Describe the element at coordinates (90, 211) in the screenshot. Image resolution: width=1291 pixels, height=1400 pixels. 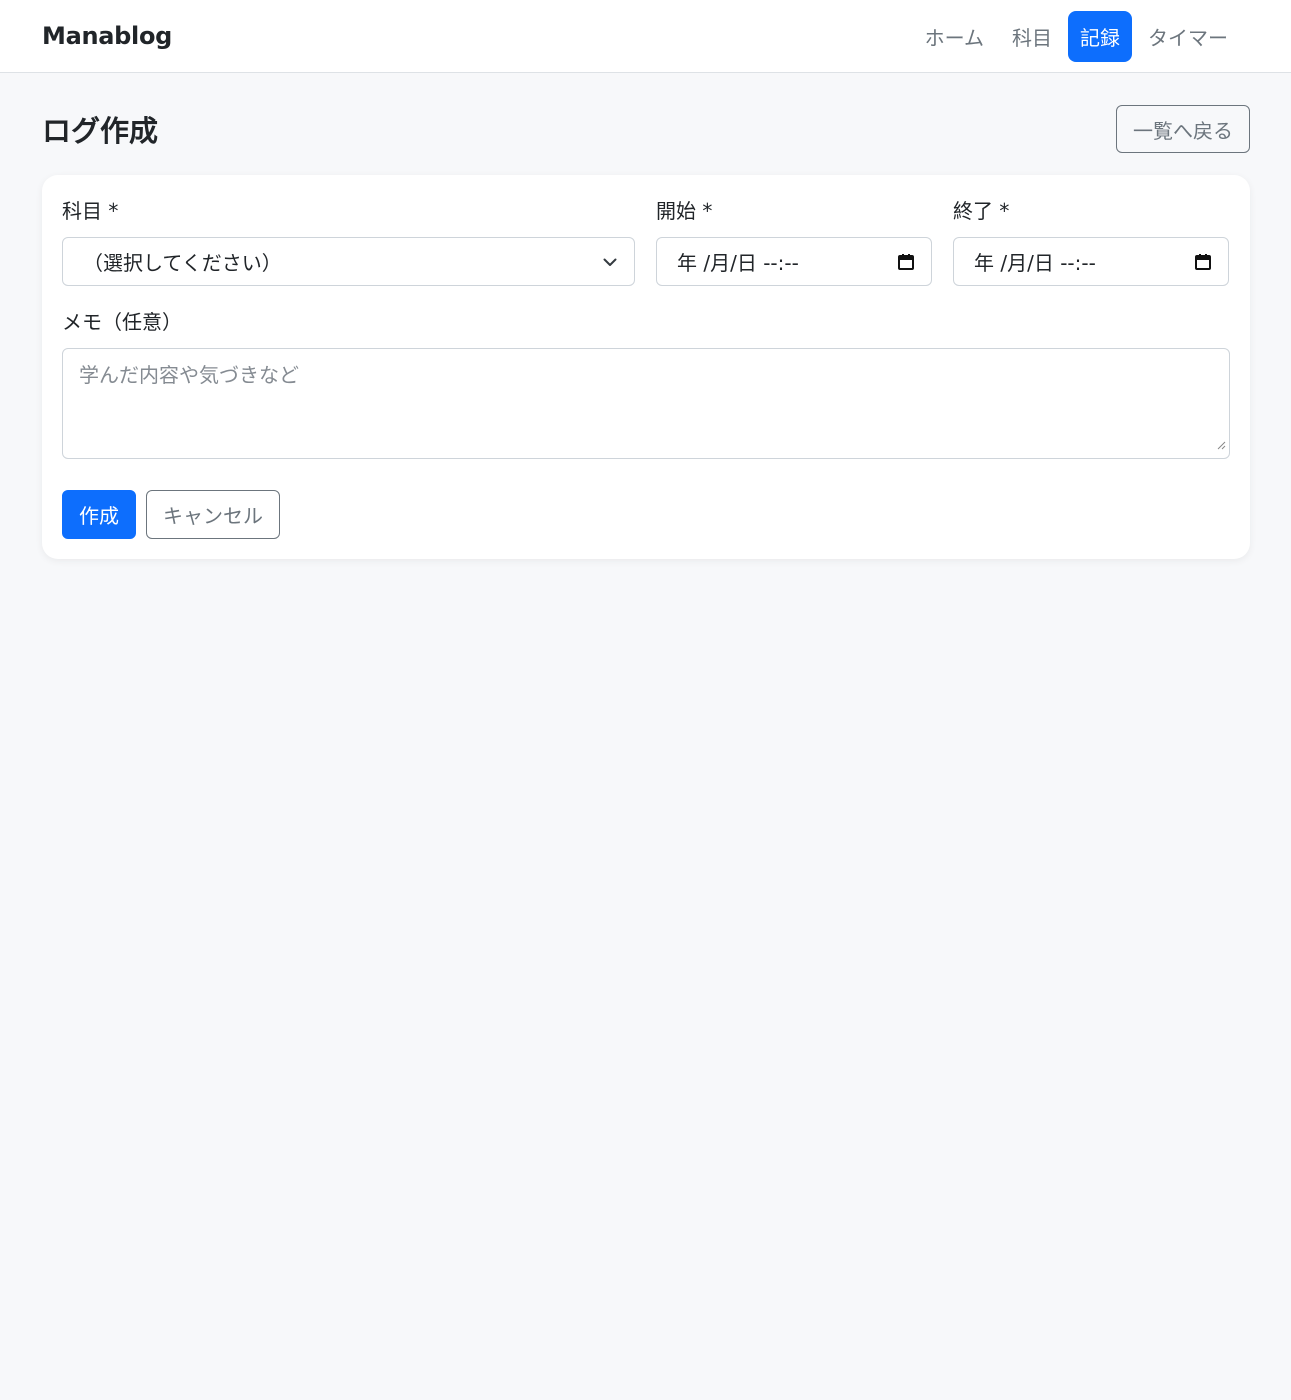
I see `subject-label: 科目 *` at that location.